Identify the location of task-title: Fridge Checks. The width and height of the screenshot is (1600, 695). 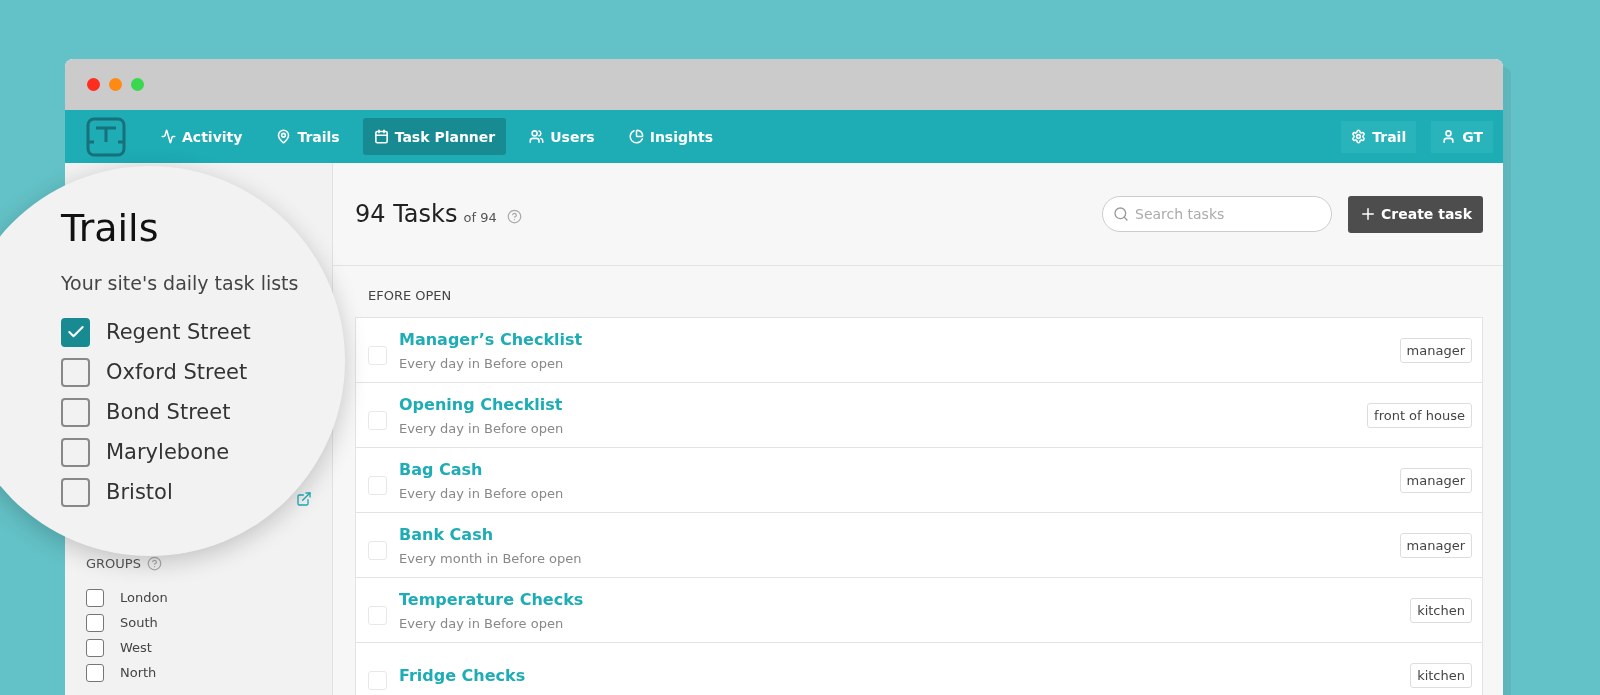
(905, 675).